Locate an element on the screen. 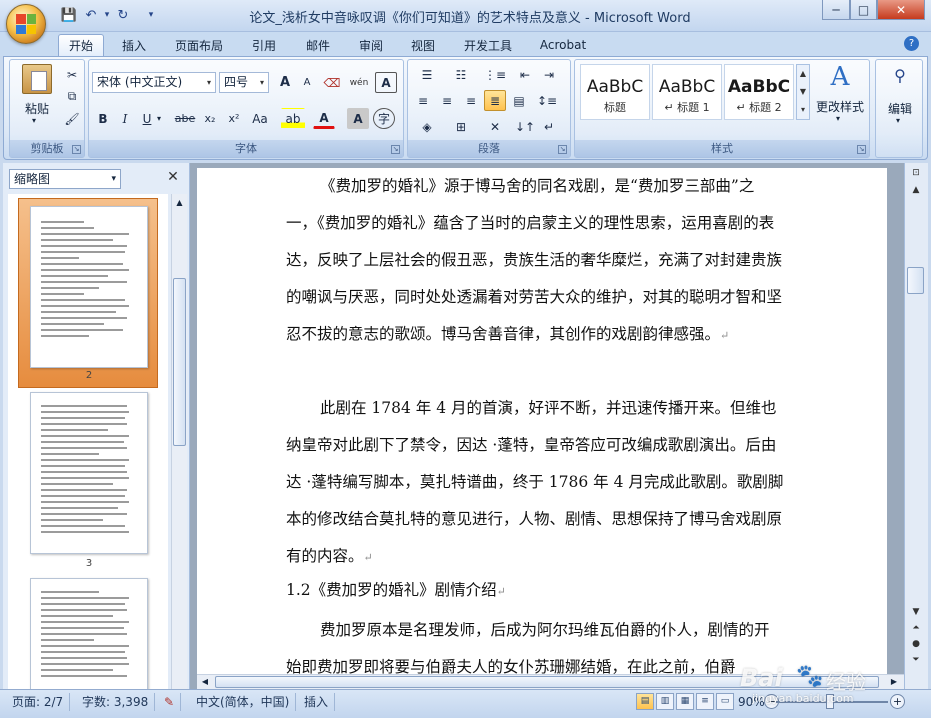  previous-page-icon: ⏶ is located at coordinates (916, 628).